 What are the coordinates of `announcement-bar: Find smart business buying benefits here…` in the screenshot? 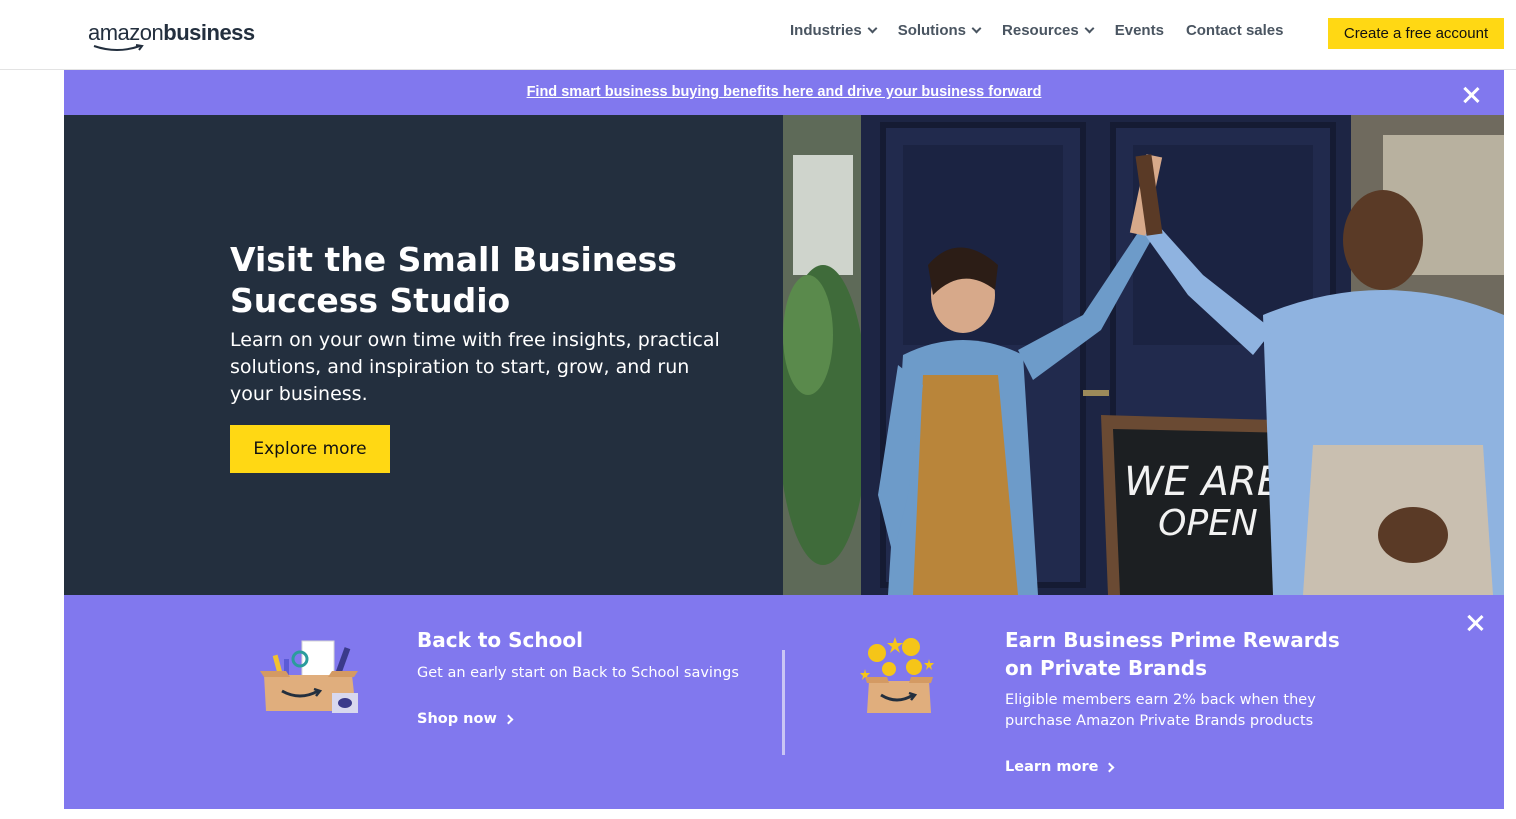 It's located at (784, 92).